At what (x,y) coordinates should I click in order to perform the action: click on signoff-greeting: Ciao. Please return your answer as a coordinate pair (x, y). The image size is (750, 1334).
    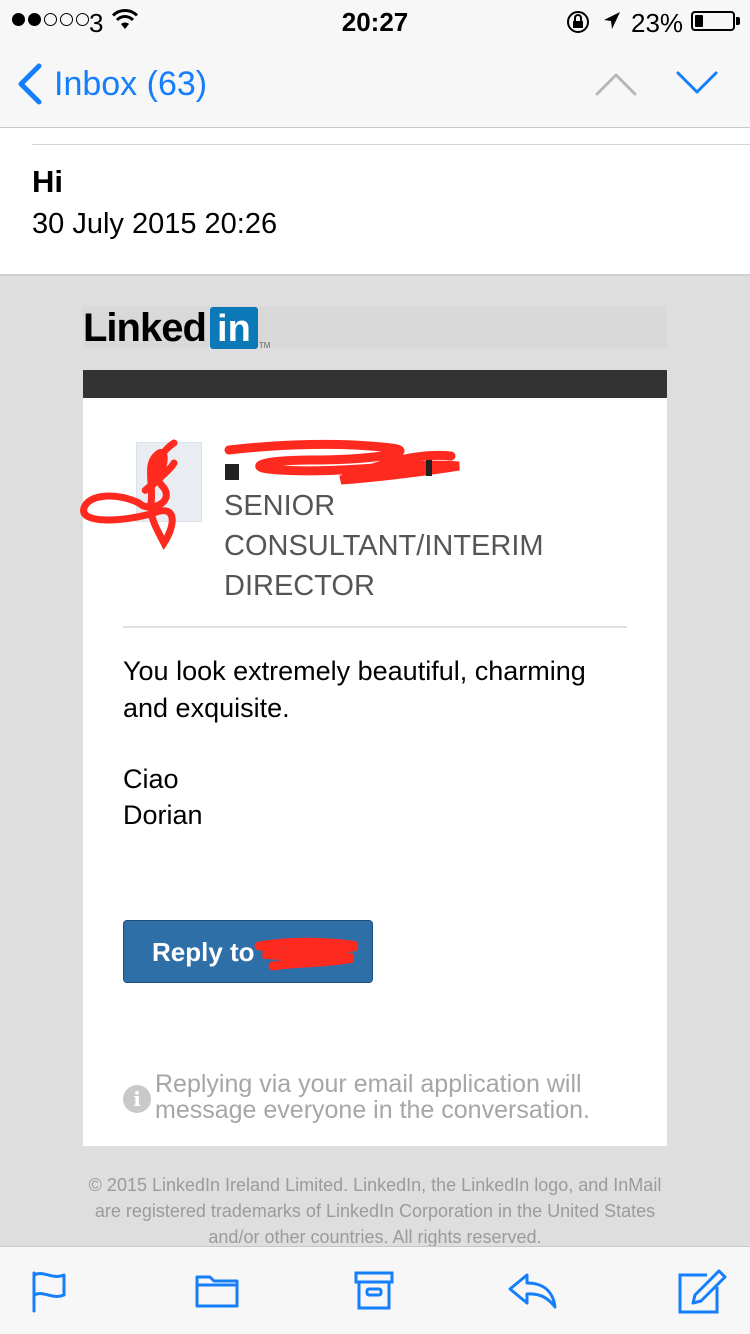
    Looking at the image, I should click on (151, 779).